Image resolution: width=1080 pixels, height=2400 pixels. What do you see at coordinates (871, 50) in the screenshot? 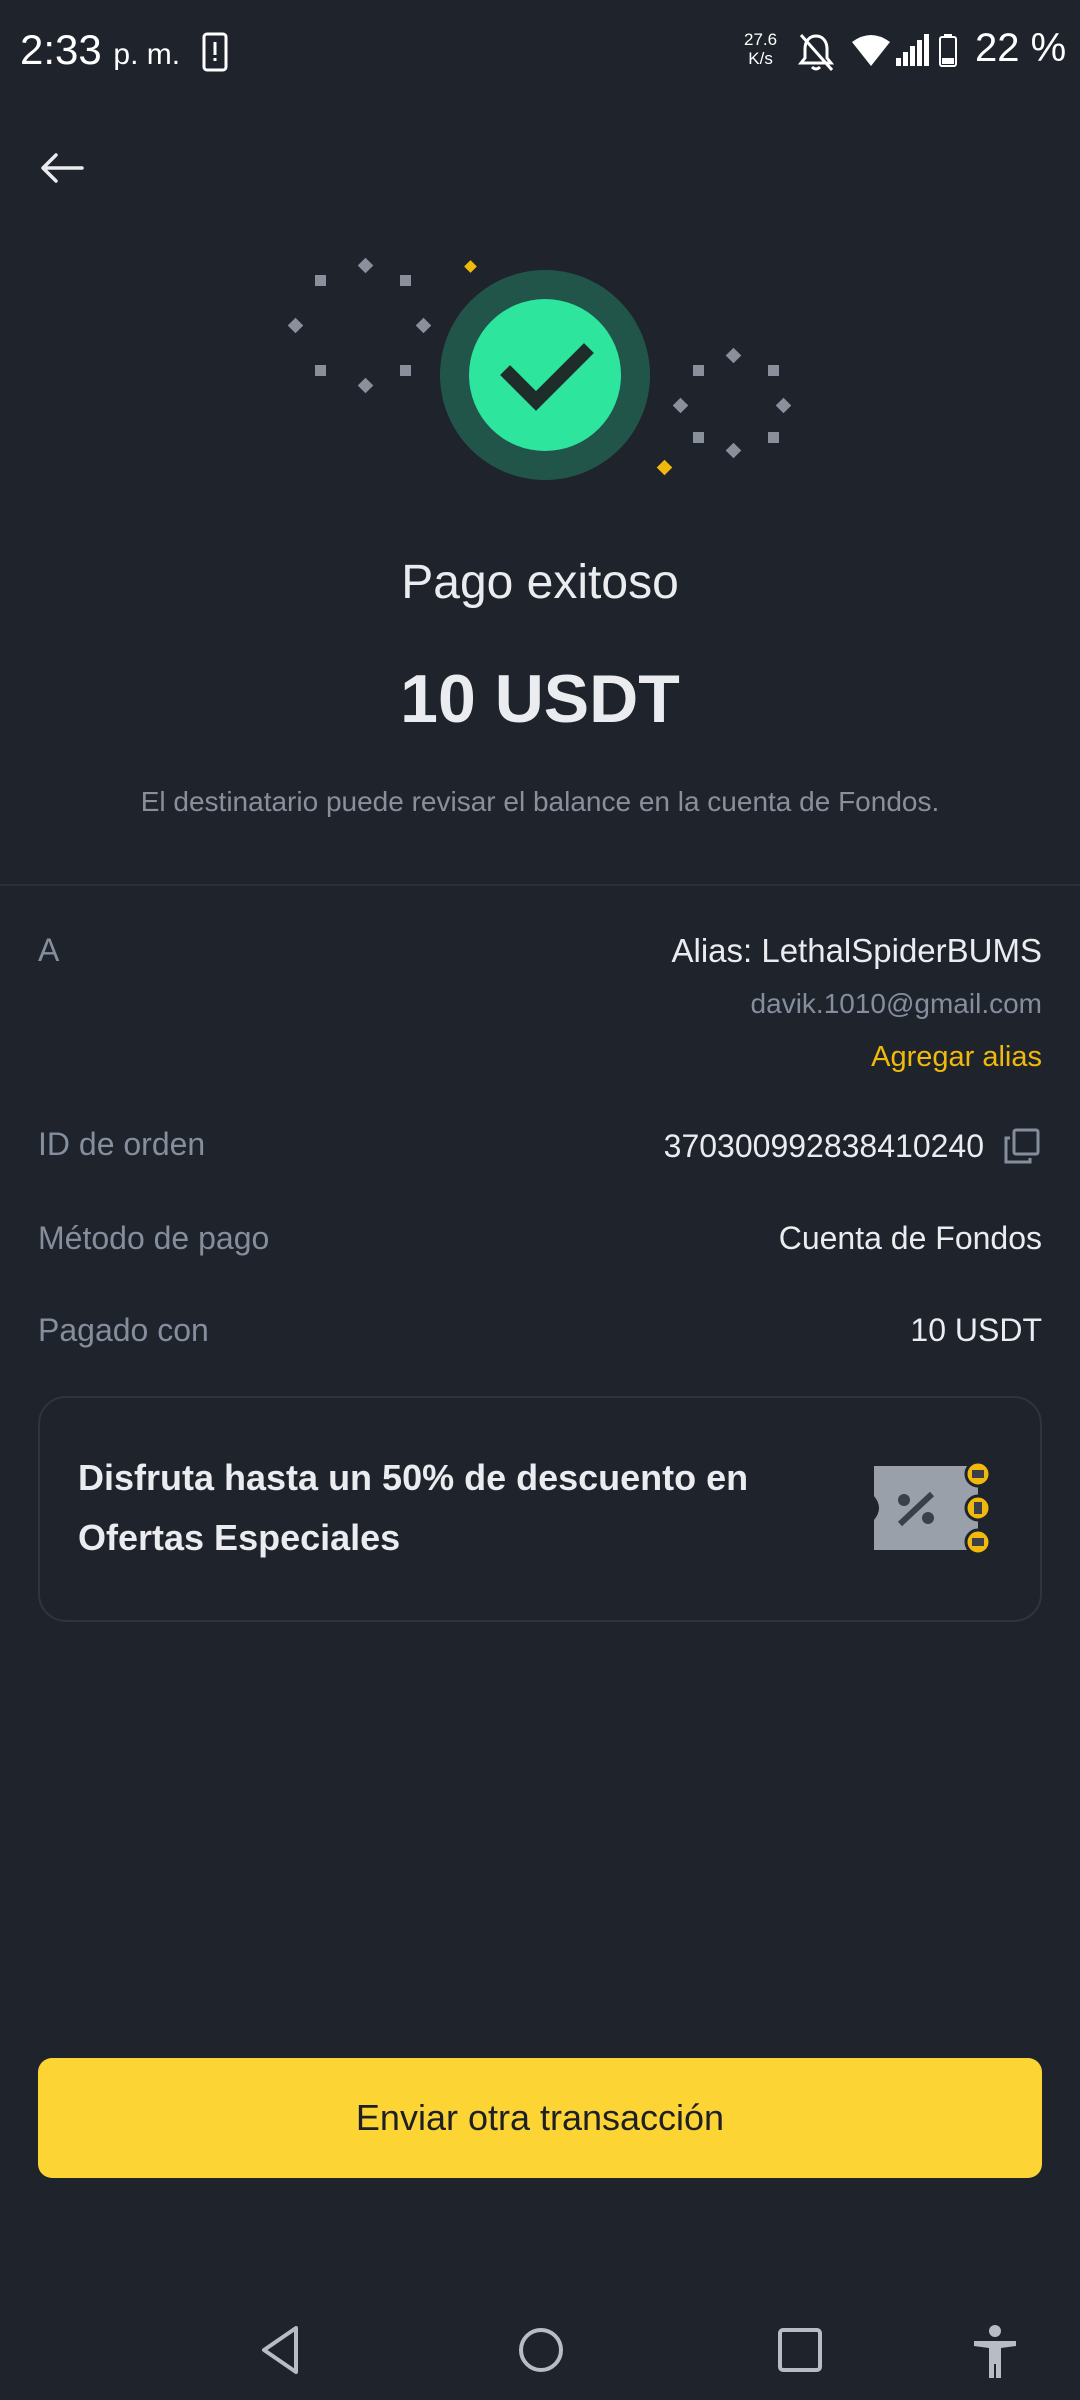
I see `wifi-icon` at bounding box center [871, 50].